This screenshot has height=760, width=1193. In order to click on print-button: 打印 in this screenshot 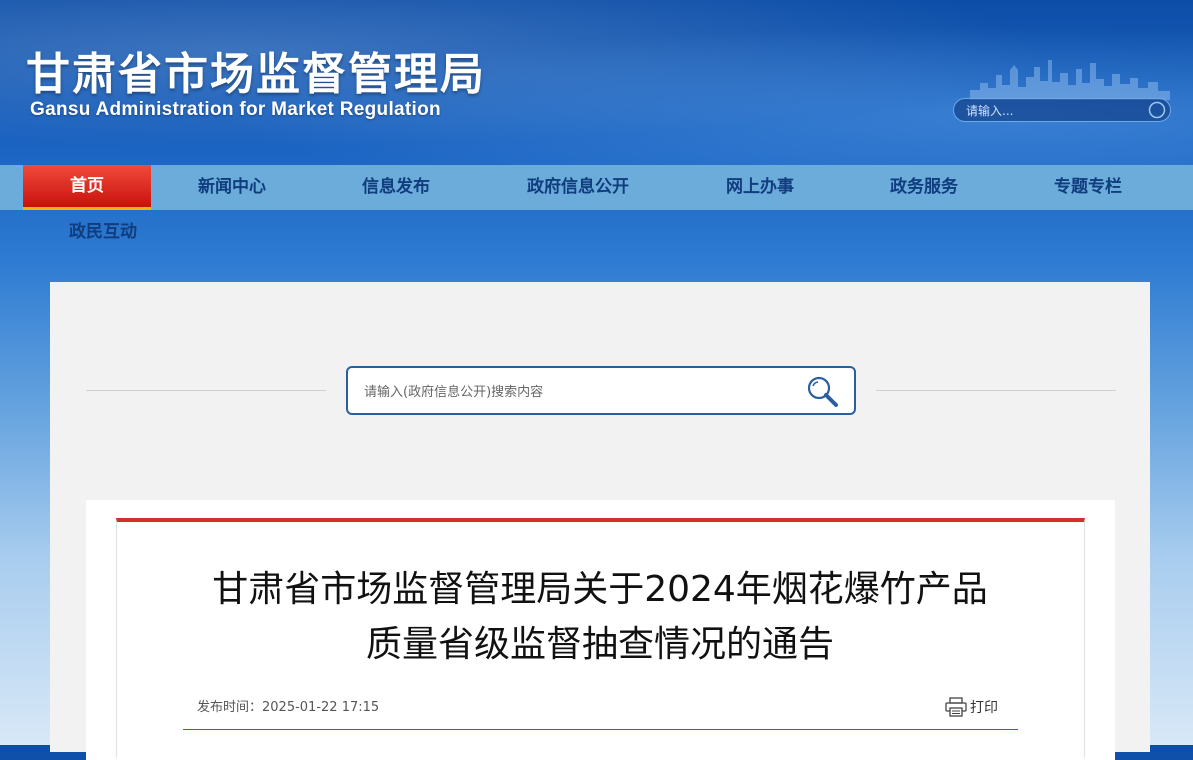, I will do `click(971, 707)`.